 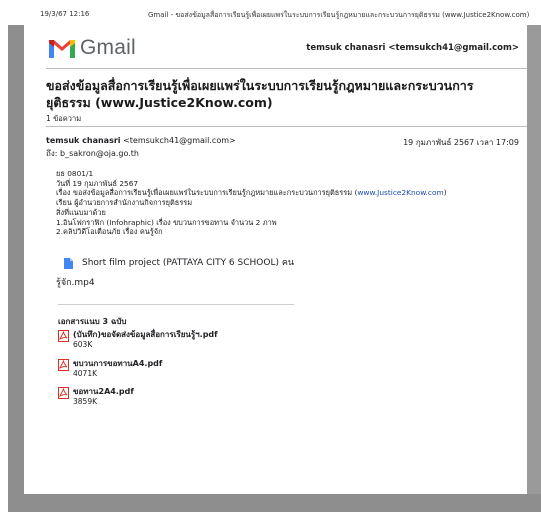 I want to click on sender: temsuk chanasri <temsukch41@gmail.com>, so click(x=141, y=140).